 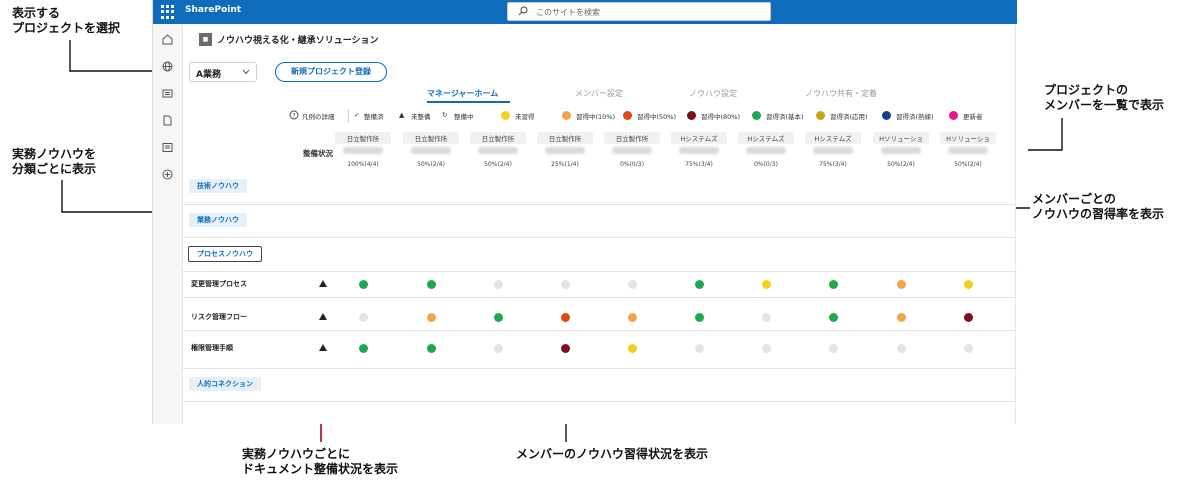 What do you see at coordinates (294, 115) in the screenshot?
I see `help-circle-icon: ?` at bounding box center [294, 115].